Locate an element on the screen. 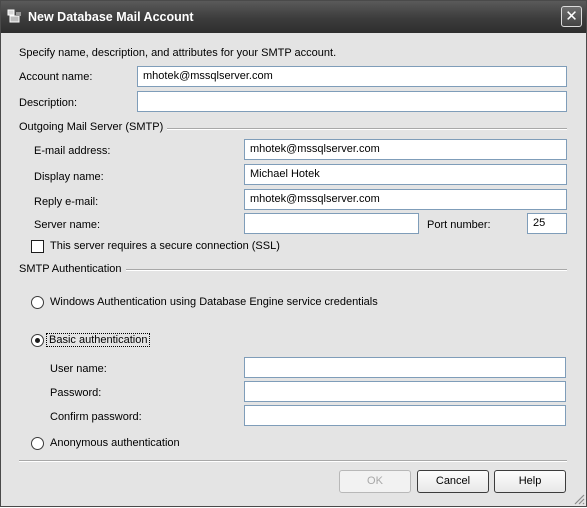 This screenshot has width=587, height=508. ssl-checkbox is located at coordinates (37, 246).